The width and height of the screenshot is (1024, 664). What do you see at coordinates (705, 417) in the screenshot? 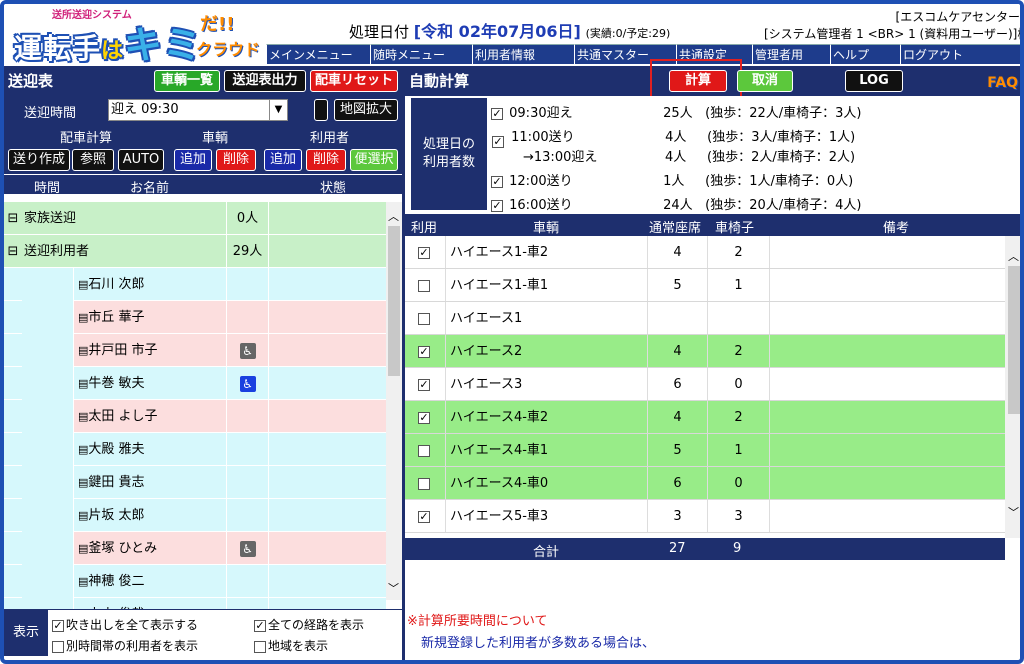
I see `vehicle-row: ✓ ハイエース4-車2 4 2` at bounding box center [705, 417].